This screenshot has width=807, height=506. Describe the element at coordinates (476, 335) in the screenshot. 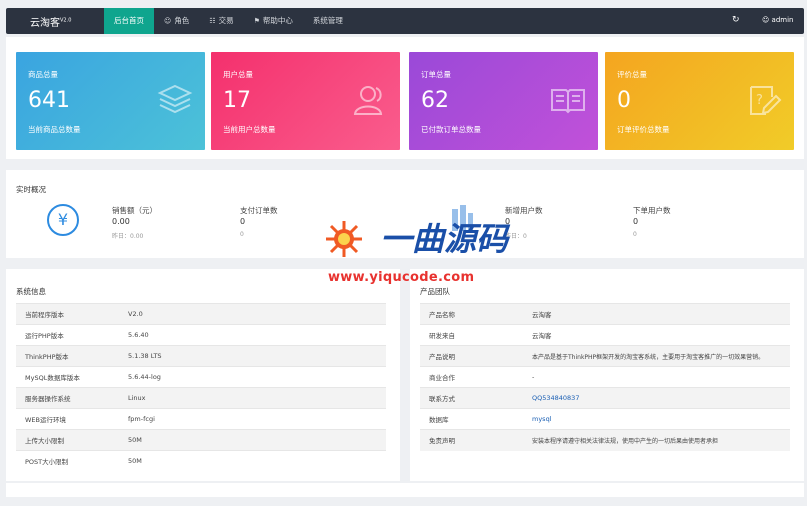

I see `row-key: 研发来自` at that location.